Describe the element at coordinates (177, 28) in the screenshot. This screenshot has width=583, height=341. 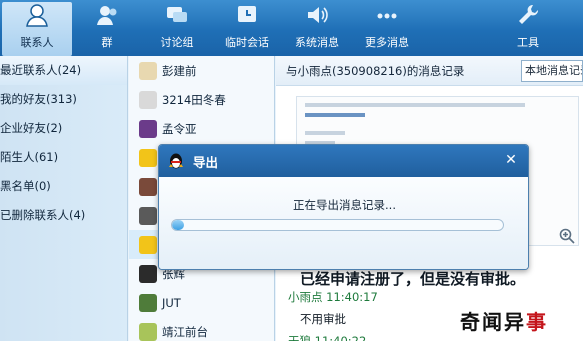
I see `toolbar-discussion-button: 讨论组` at that location.